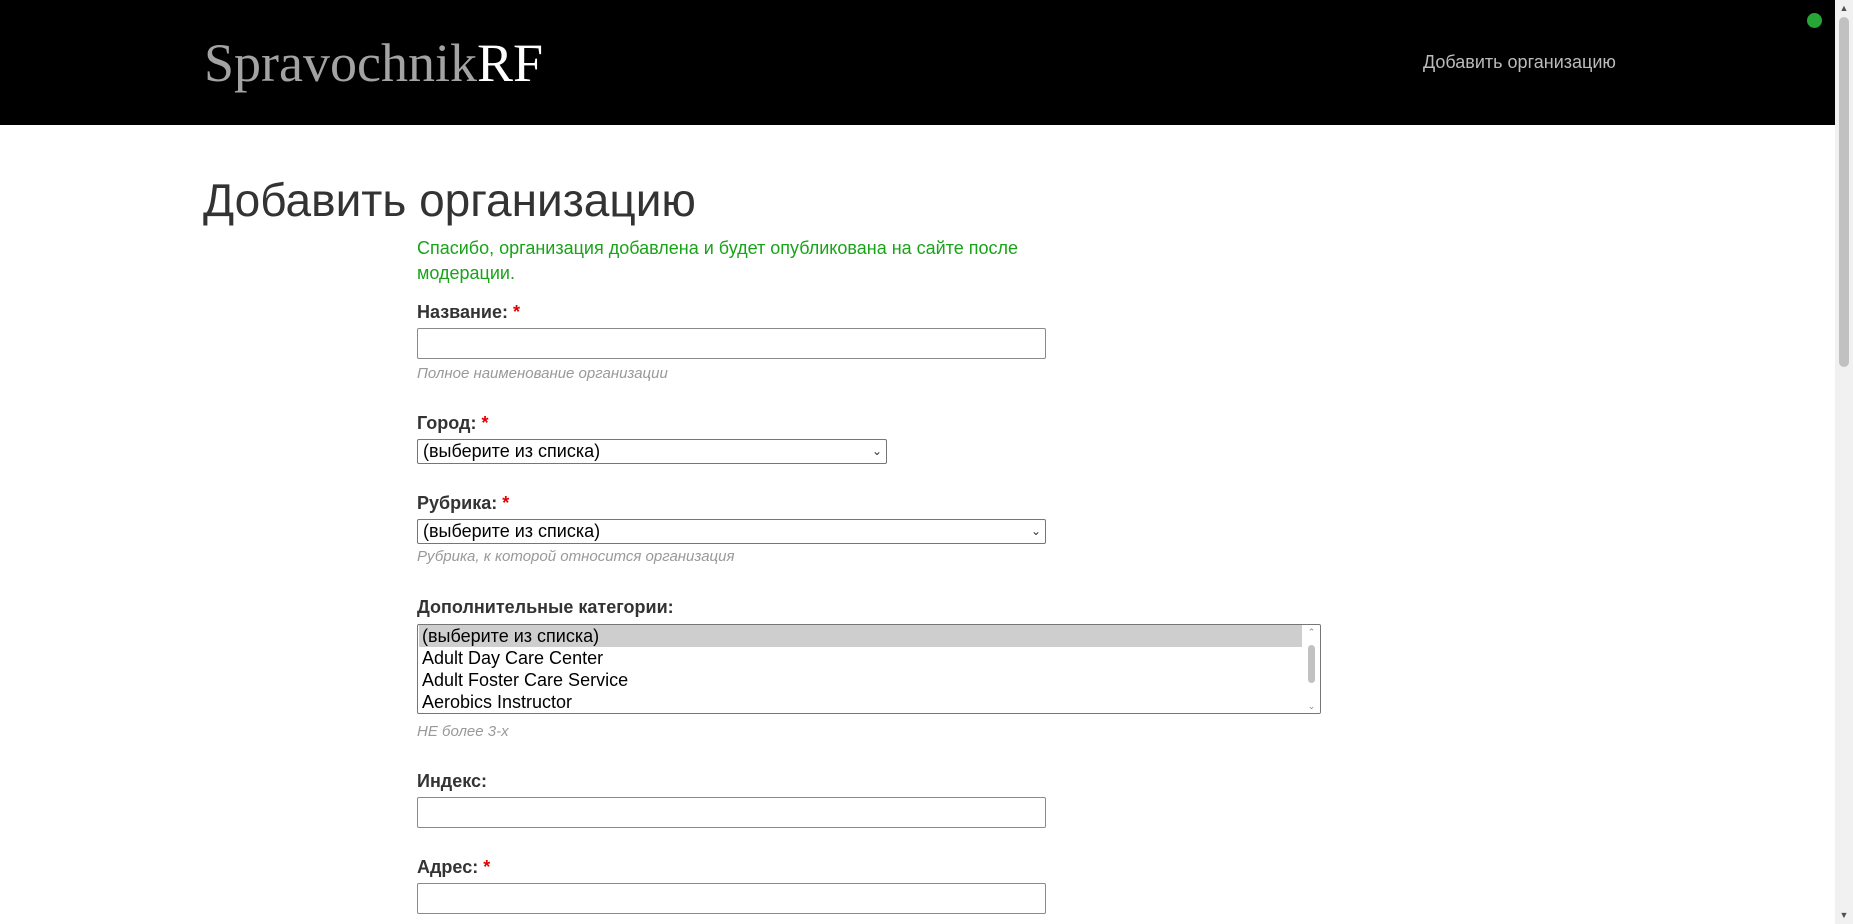  Describe the element at coordinates (512, 451) in the screenshot. I see `city-select-value: (выберите из списка)` at that location.